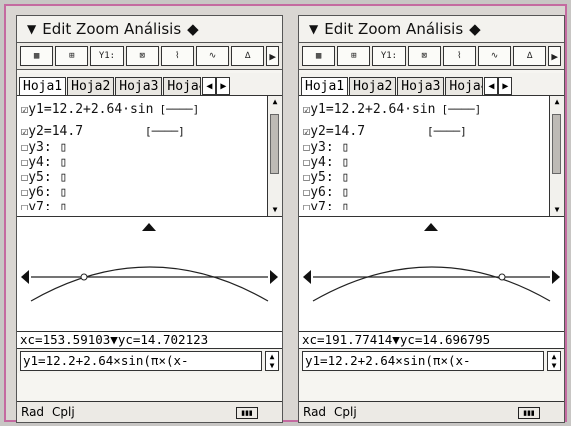 This screenshot has height=426, width=571. I want to click on status-bar: Rad Cplj ▮▮▮, so click(431, 411).